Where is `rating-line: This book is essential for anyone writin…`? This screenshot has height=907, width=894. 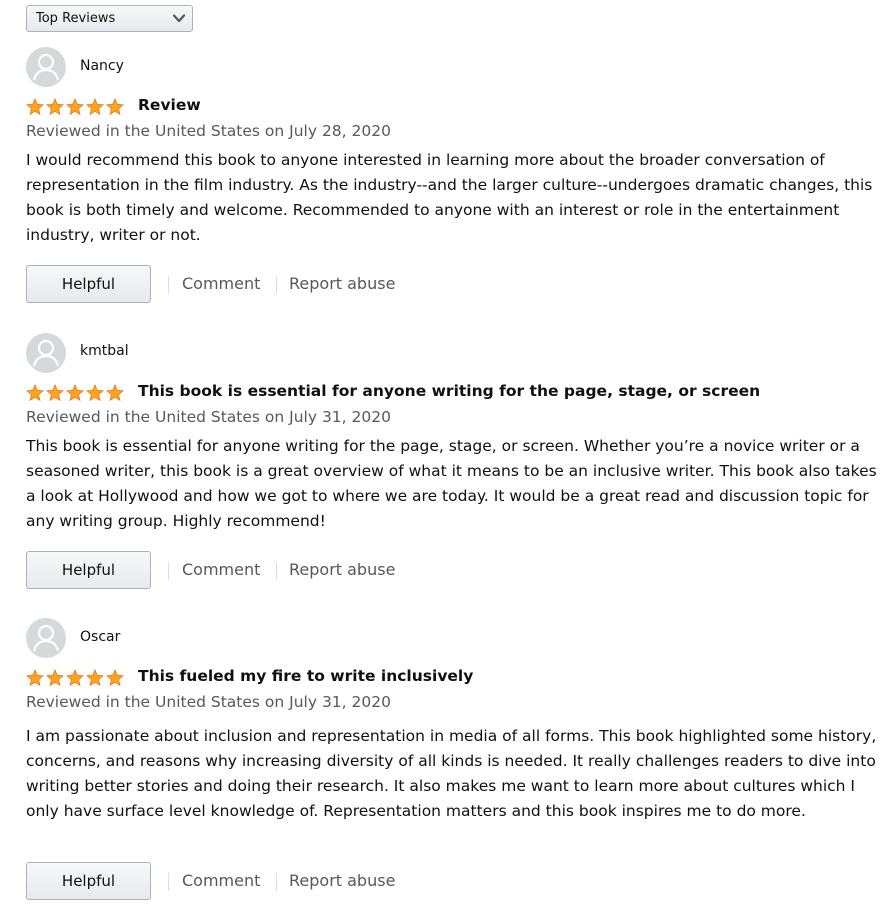 rating-line: This book is essential for anyone writin… is located at coordinates (456, 393).